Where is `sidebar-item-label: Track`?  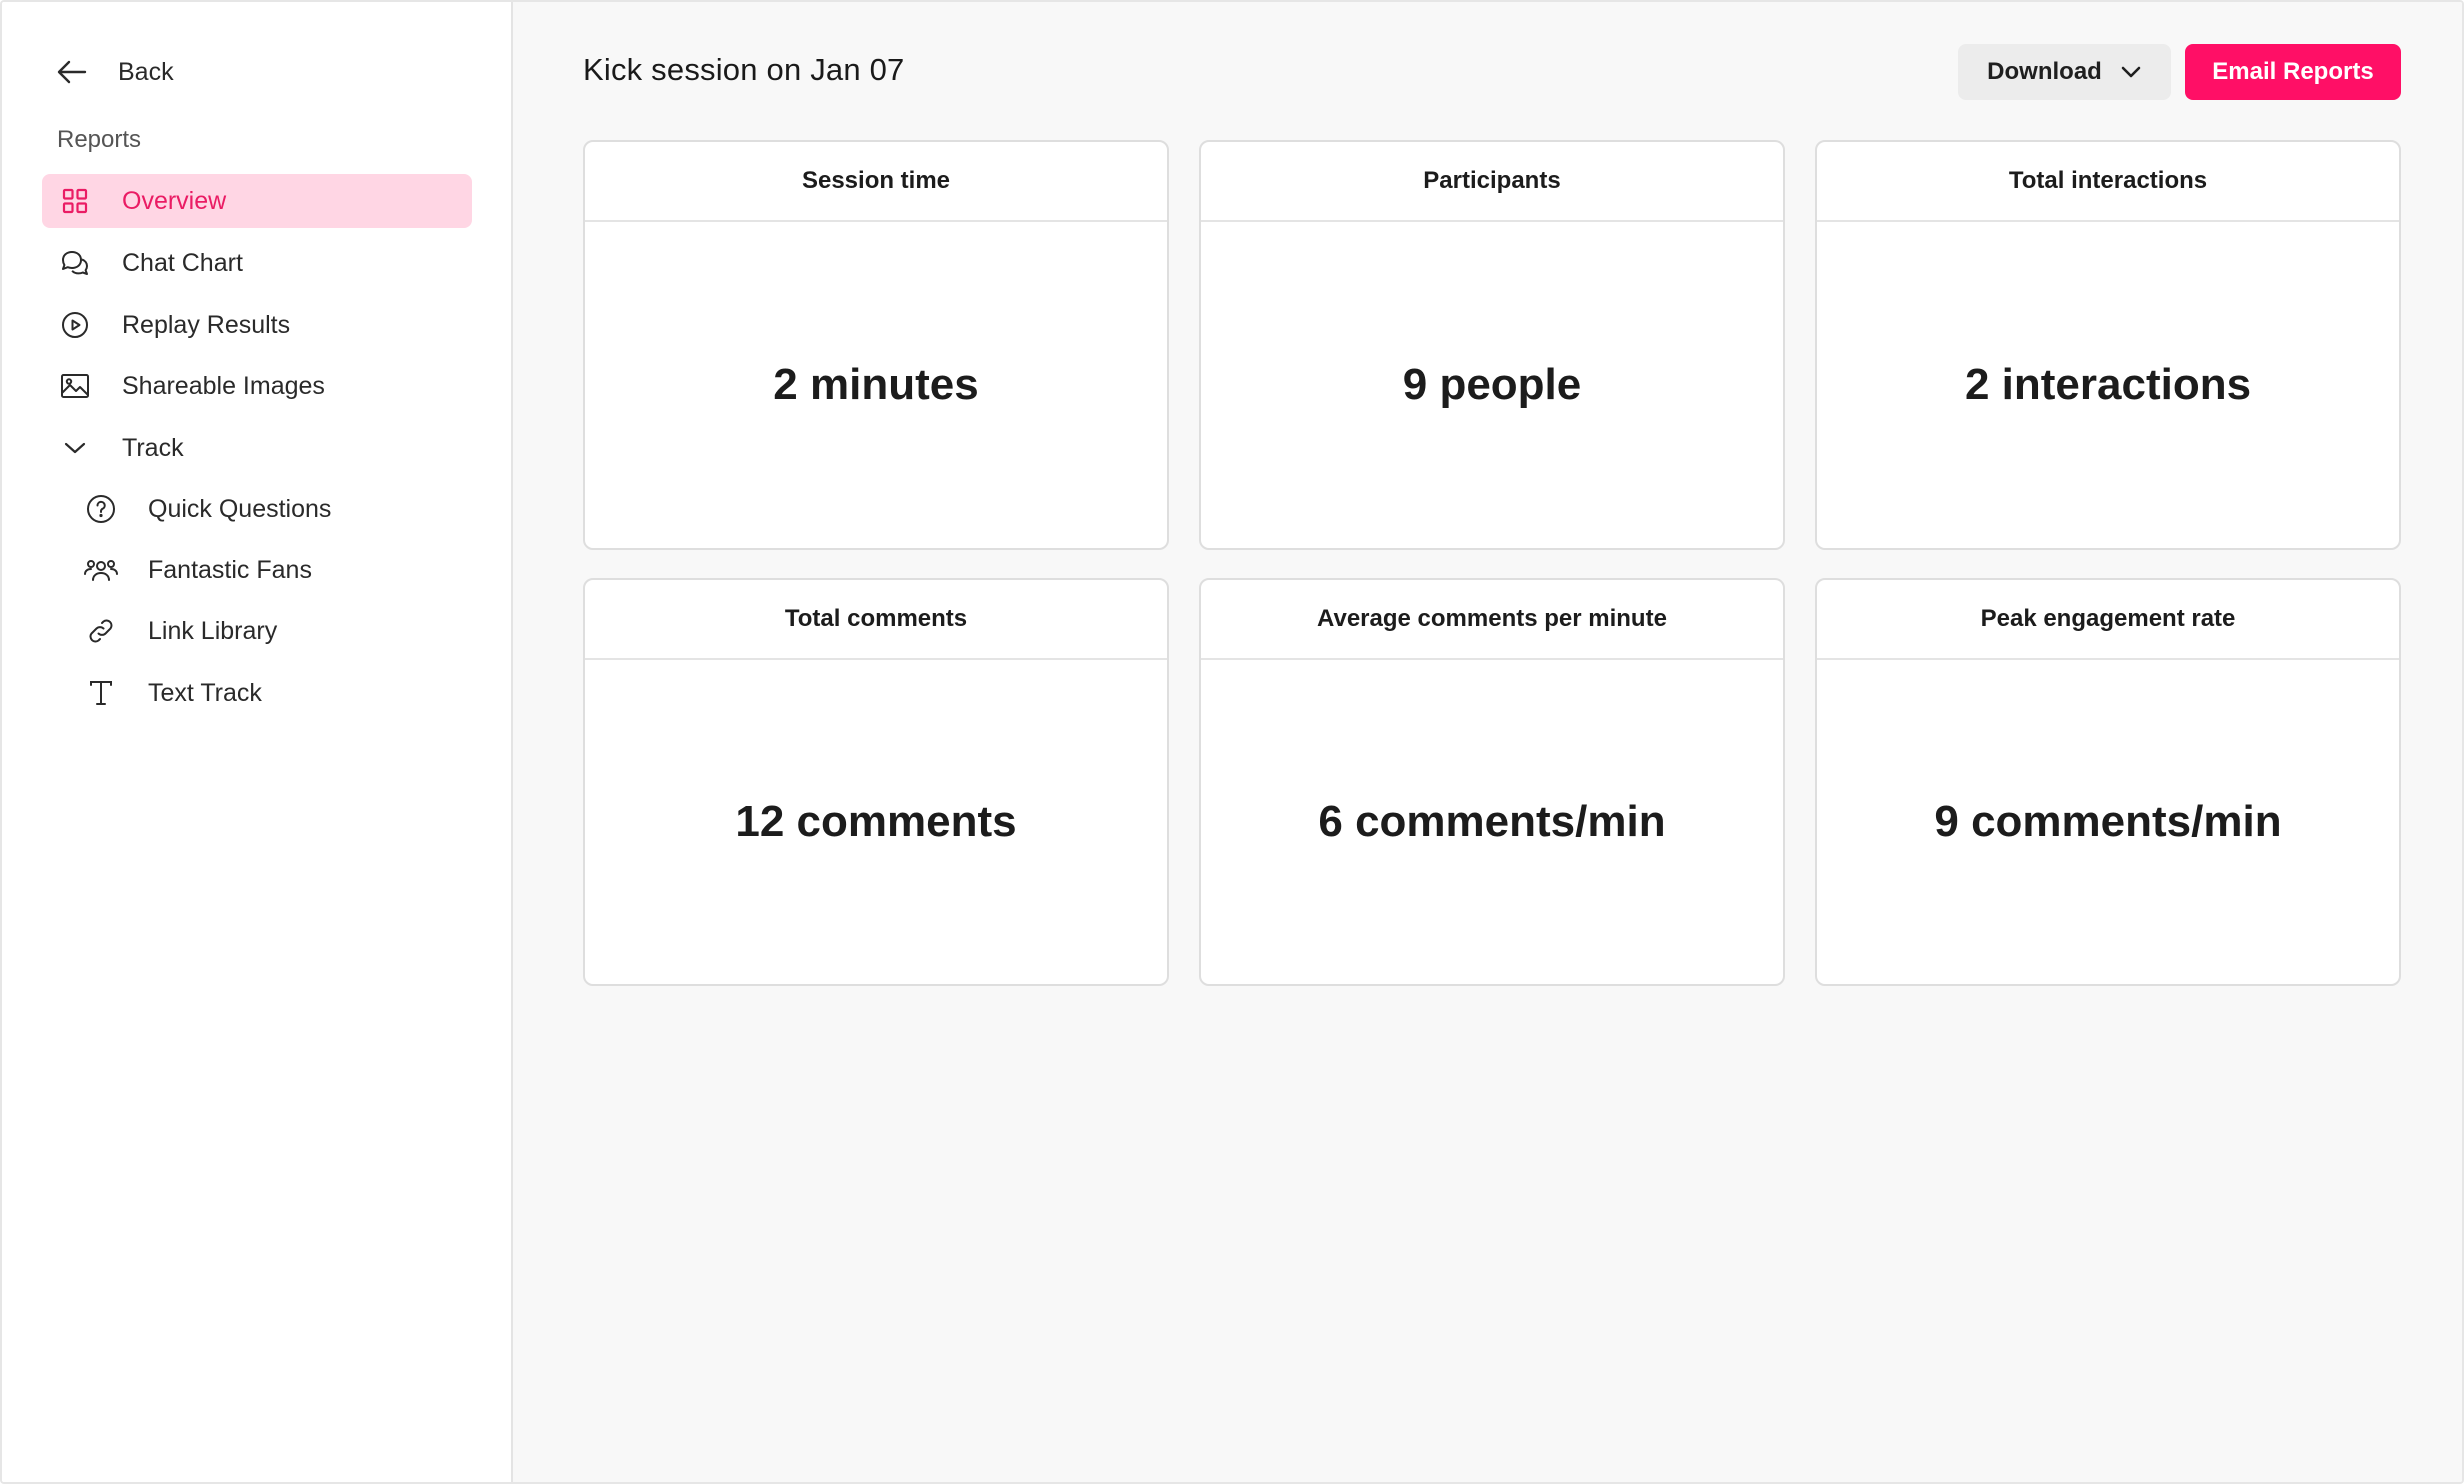
sidebar-item-label: Track is located at coordinates (153, 447).